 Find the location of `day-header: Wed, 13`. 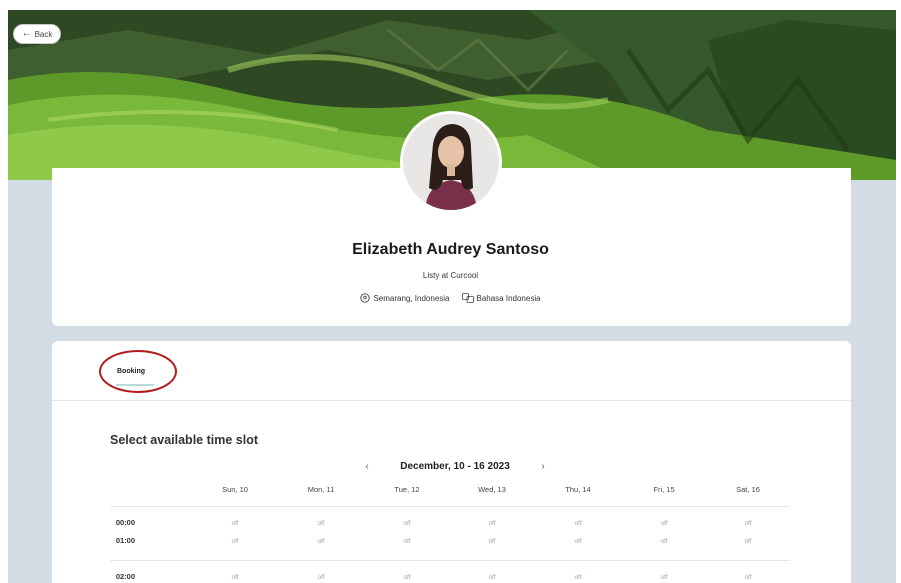

day-header: Wed, 13 is located at coordinates (492, 489).